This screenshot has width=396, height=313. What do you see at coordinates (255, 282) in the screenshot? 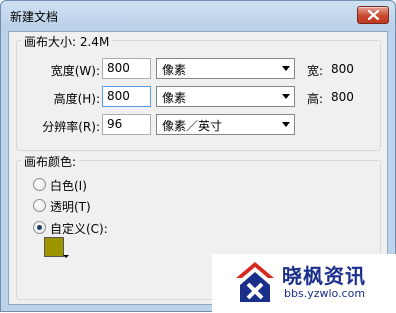
I see `house-logo-icon` at bounding box center [255, 282].